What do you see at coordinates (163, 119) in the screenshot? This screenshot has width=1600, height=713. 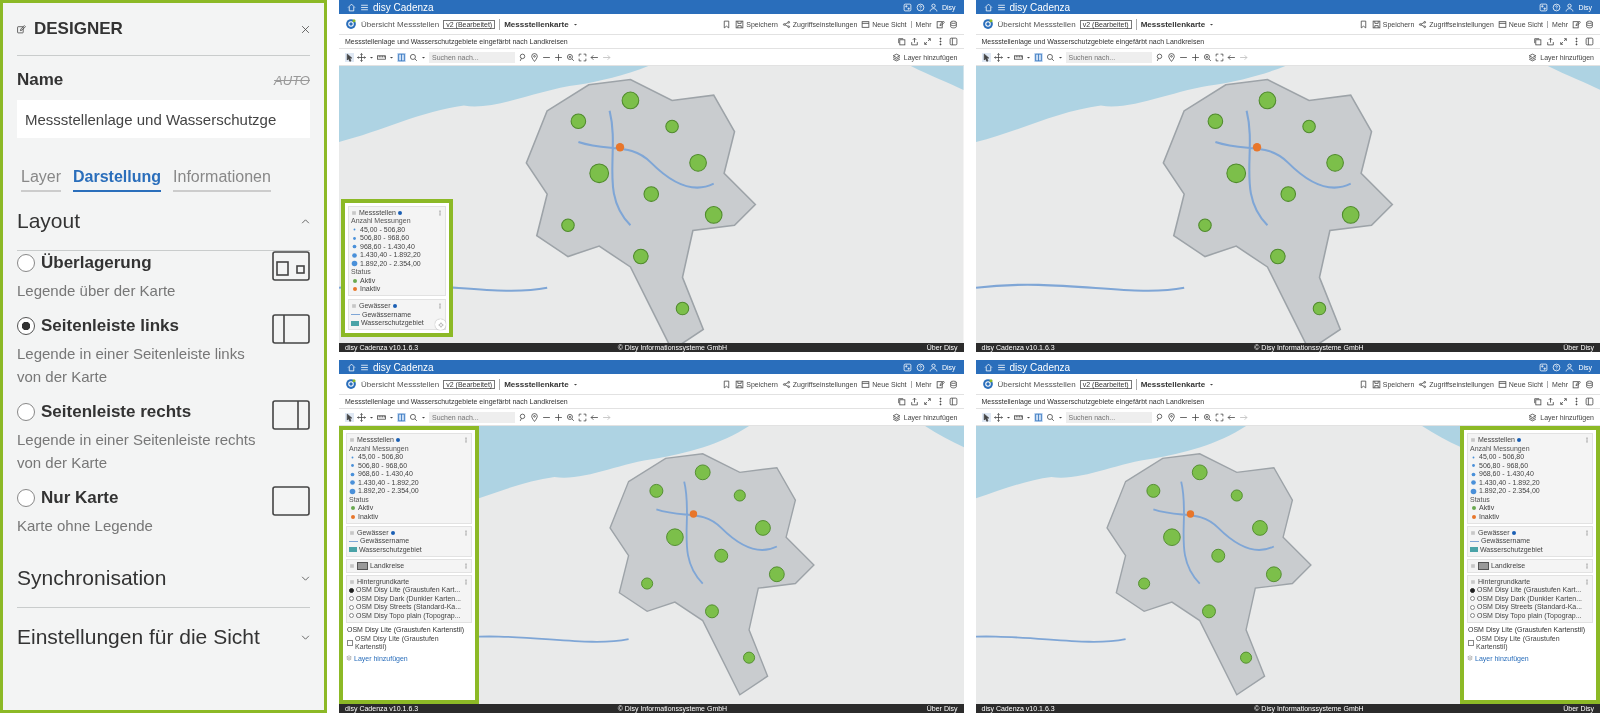 I see `name-field: Messstellenlage und Wasserschutzge` at bounding box center [163, 119].